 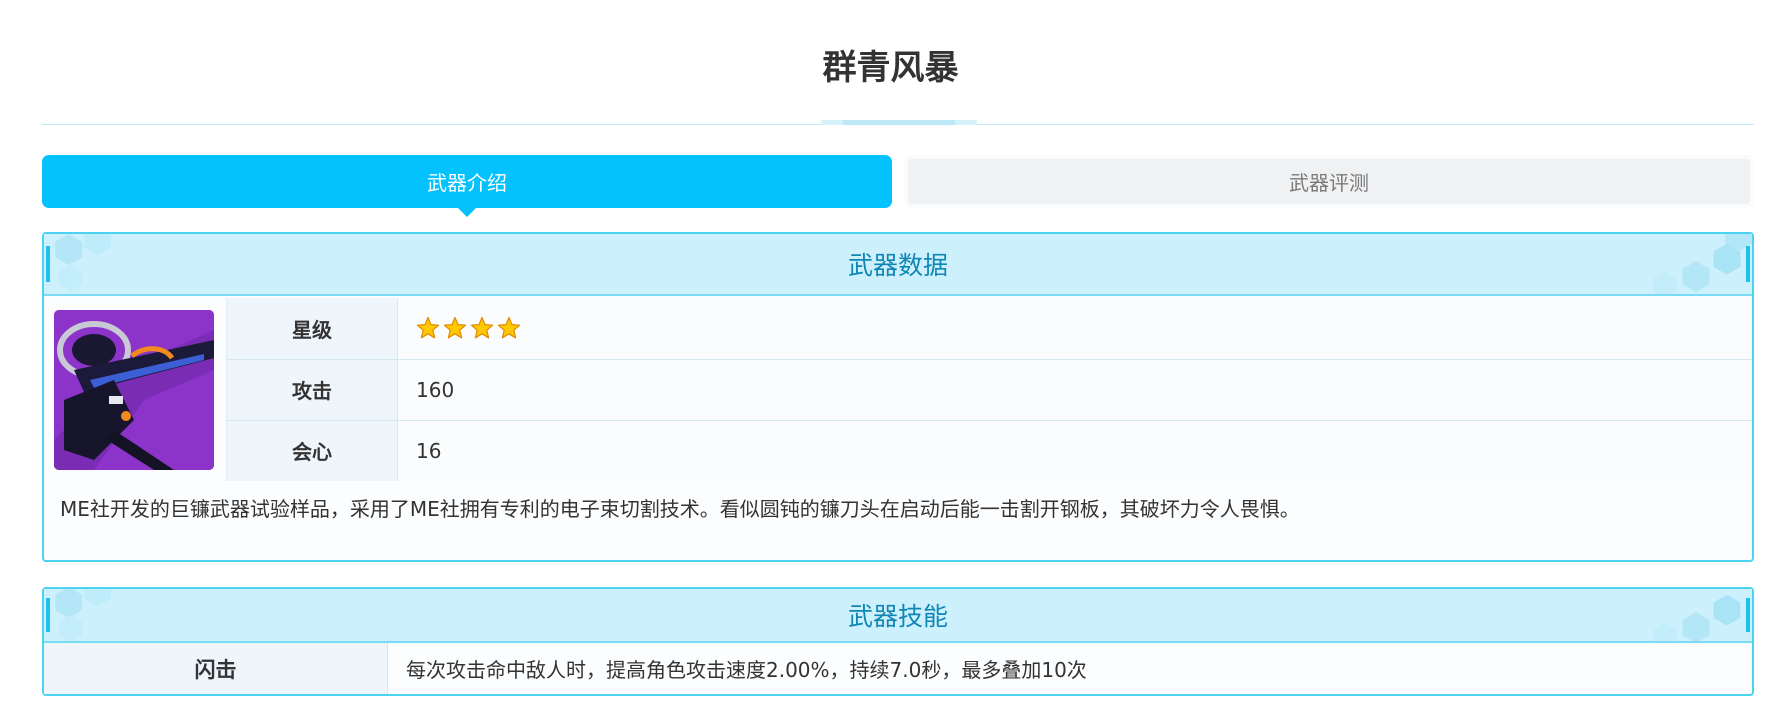 I want to click on skill-description: 每次攻击命中敌人时，提高角色攻击速度2.00%，持续7.0秒，最多叠加10次, so click(x=746, y=670).